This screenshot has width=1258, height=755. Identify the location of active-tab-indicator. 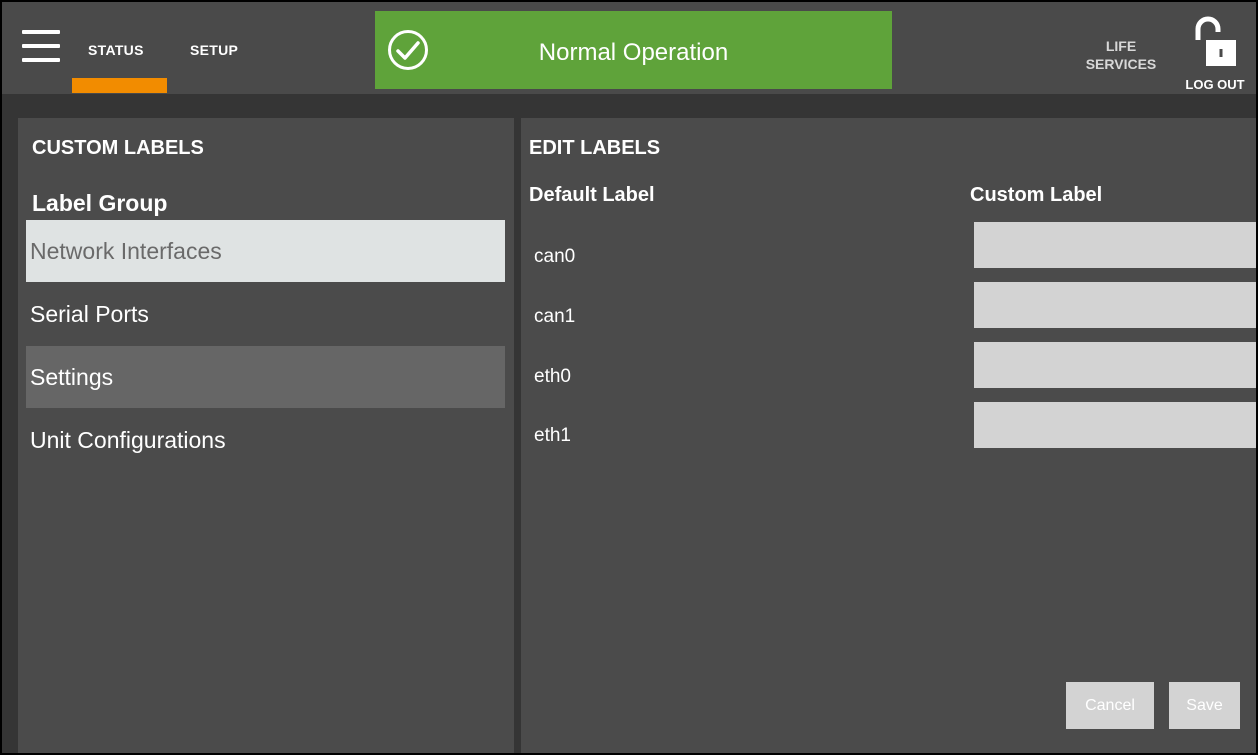
(119, 85).